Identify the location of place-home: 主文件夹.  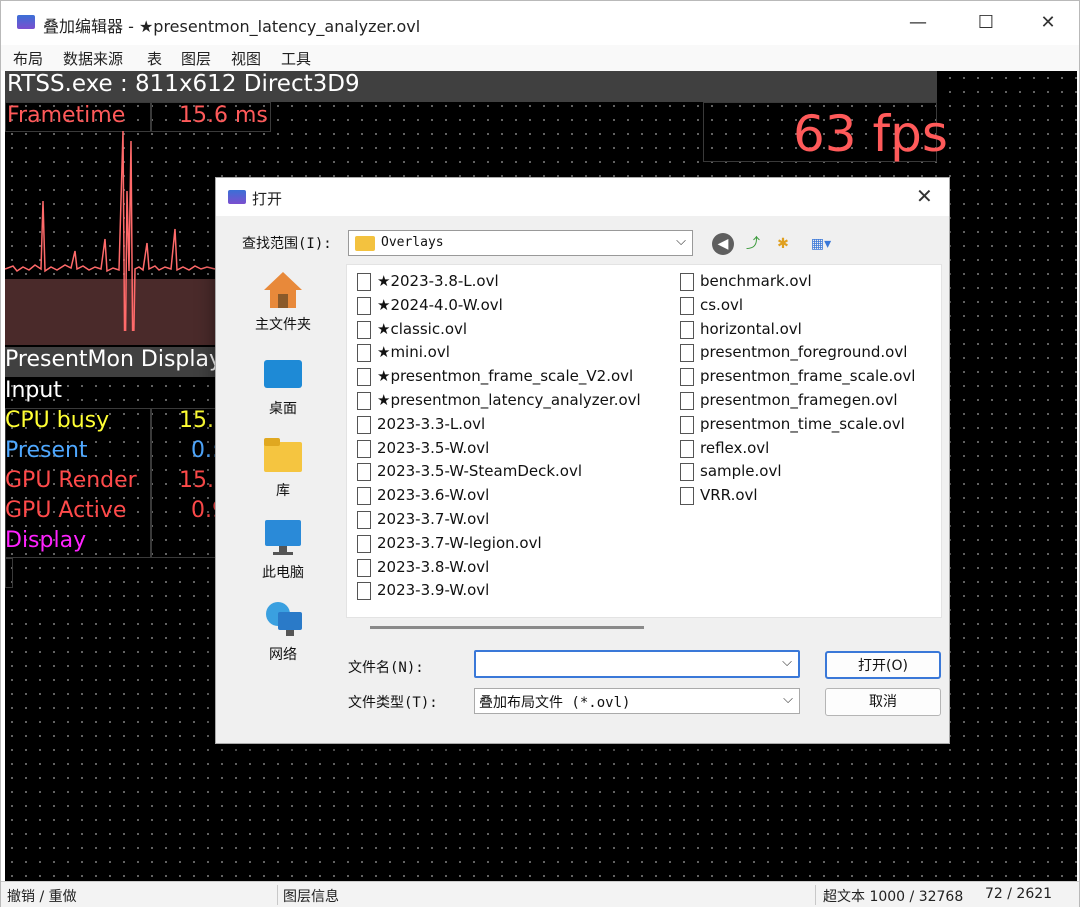
(283, 304).